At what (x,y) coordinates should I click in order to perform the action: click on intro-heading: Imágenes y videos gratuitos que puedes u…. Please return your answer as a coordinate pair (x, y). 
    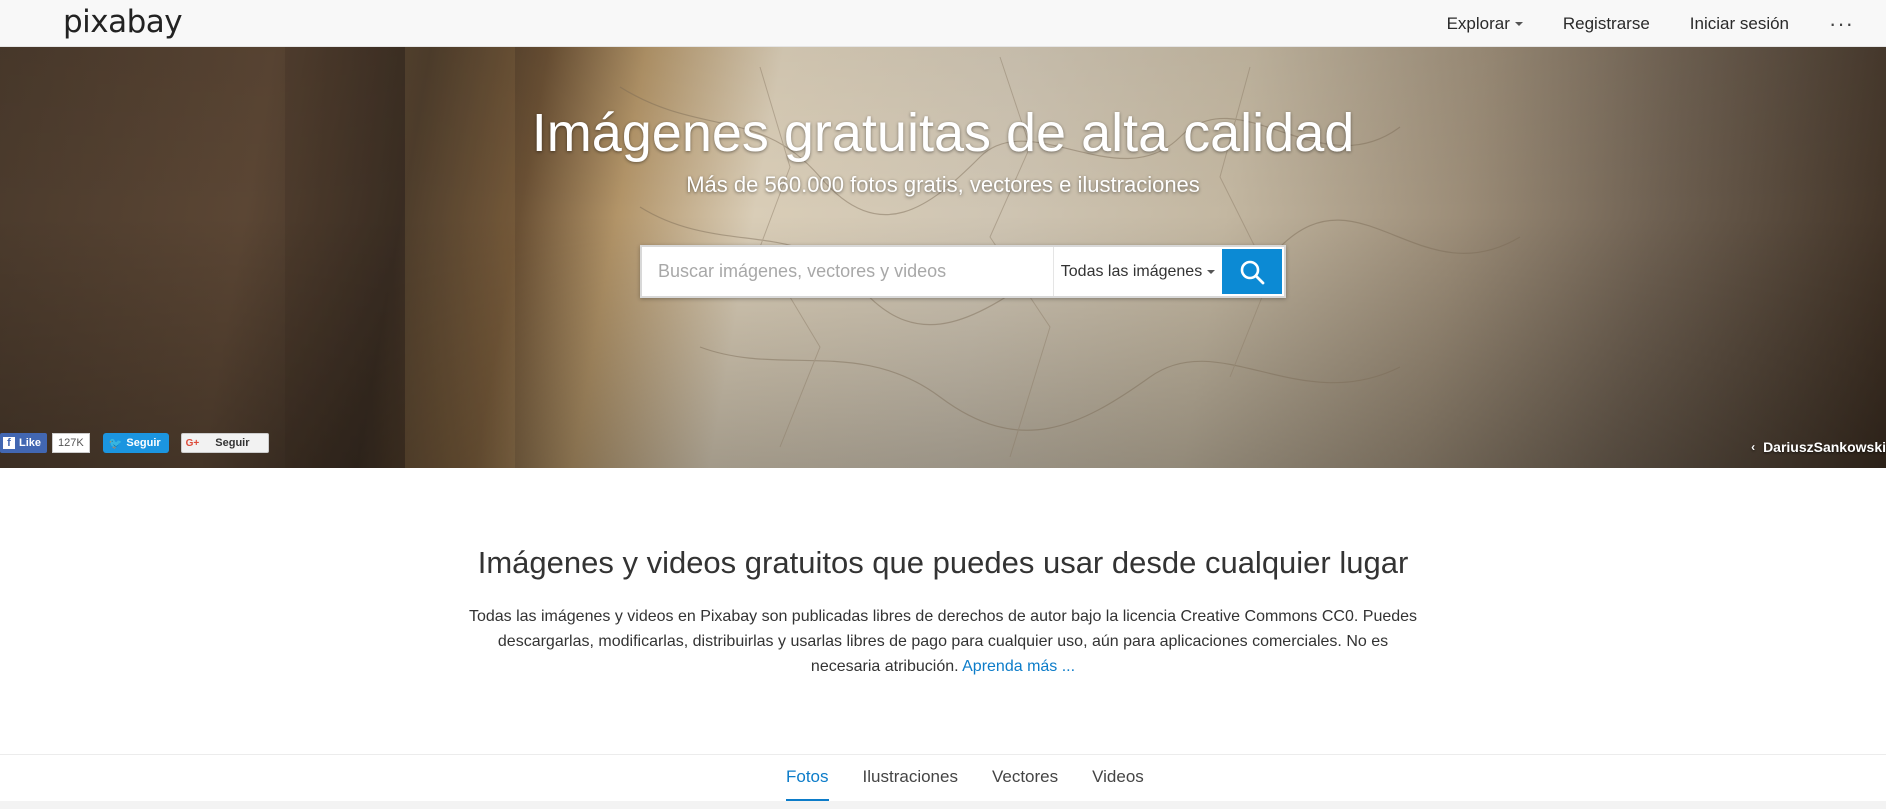
    Looking at the image, I should click on (943, 562).